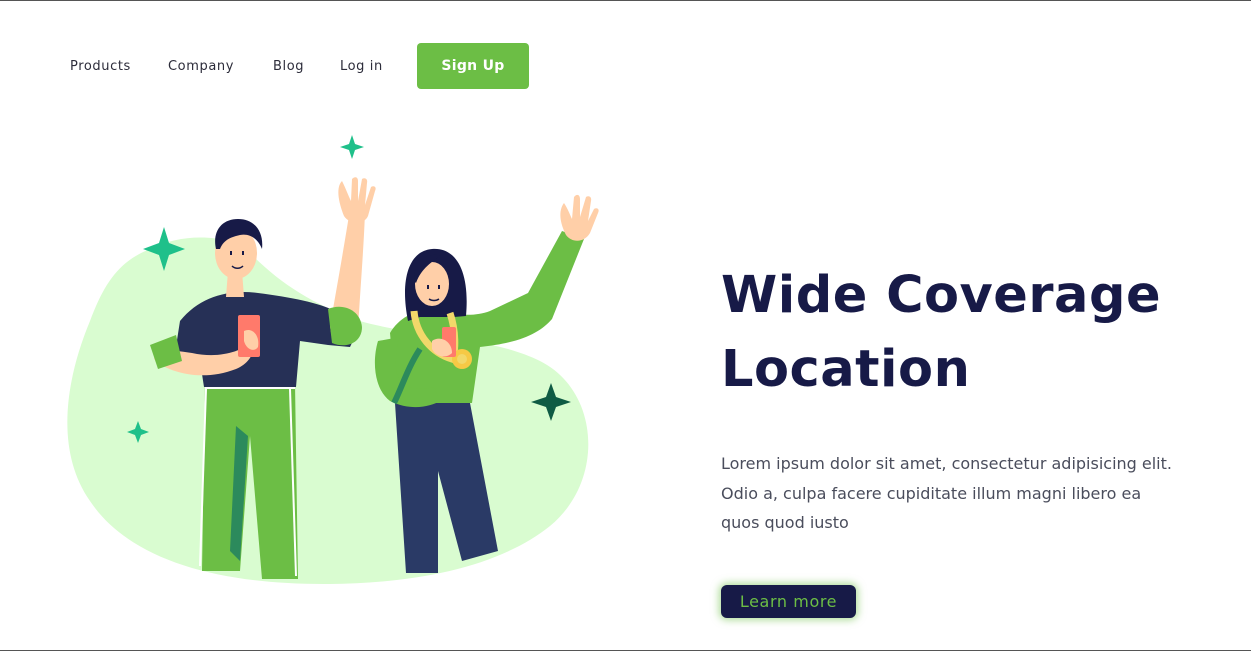 This screenshot has width=1251, height=651. What do you see at coordinates (361, 67) in the screenshot?
I see `nav-login-link: Log in` at bounding box center [361, 67].